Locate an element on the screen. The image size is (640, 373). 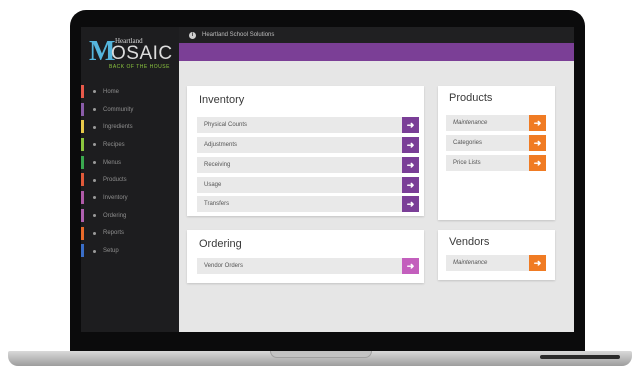
row-label: Vendor Orders is located at coordinates (224, 266).